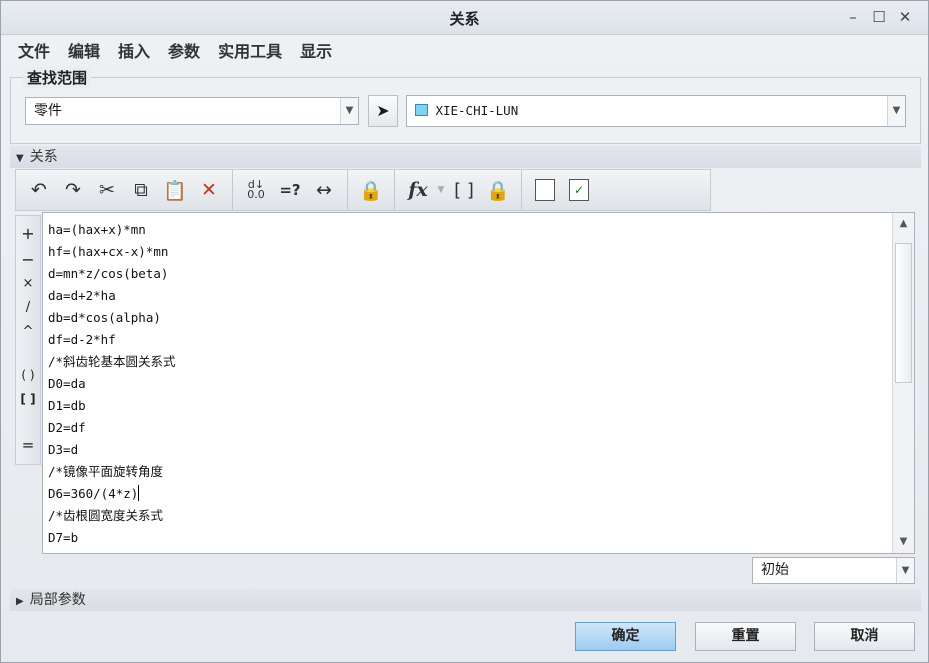  What do you see at coordinates (139, 493) in the screenshot?
I see `text-caret` at bounding box center [139, 493].